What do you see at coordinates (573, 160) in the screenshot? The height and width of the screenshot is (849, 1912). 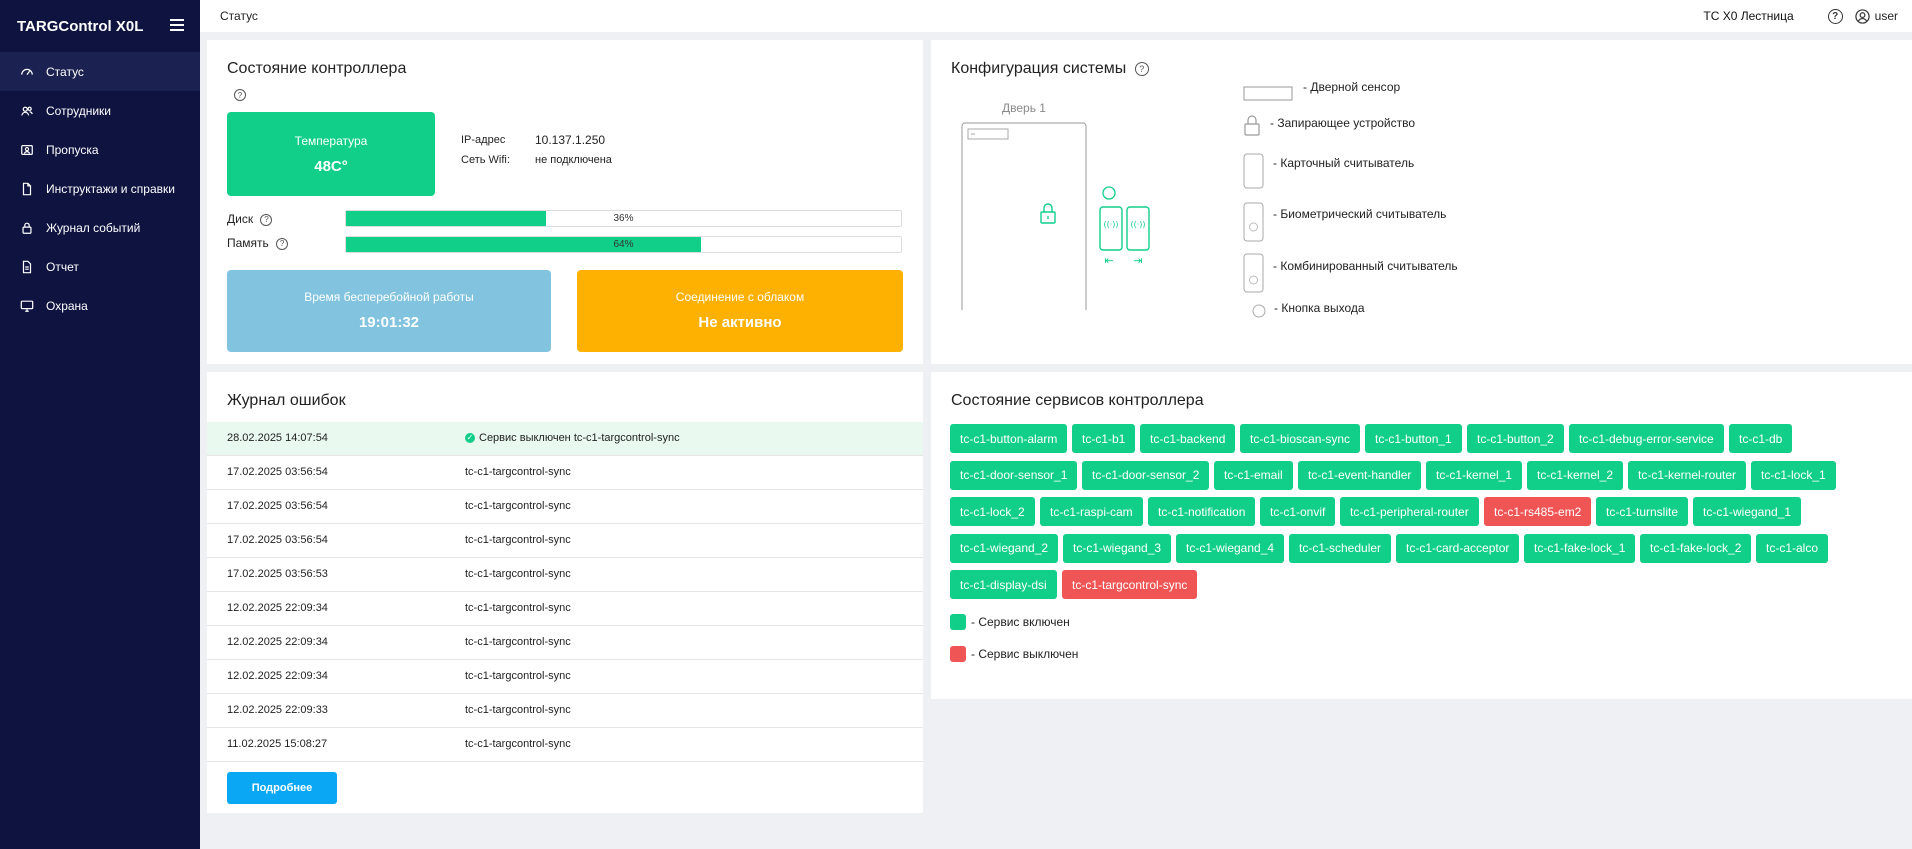 I see `wifi-value: не подключена` at bounding box center [573, 160].